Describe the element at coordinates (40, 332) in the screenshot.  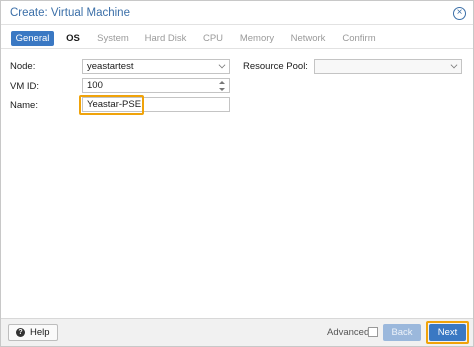
I see `help-label: Help` at that location.